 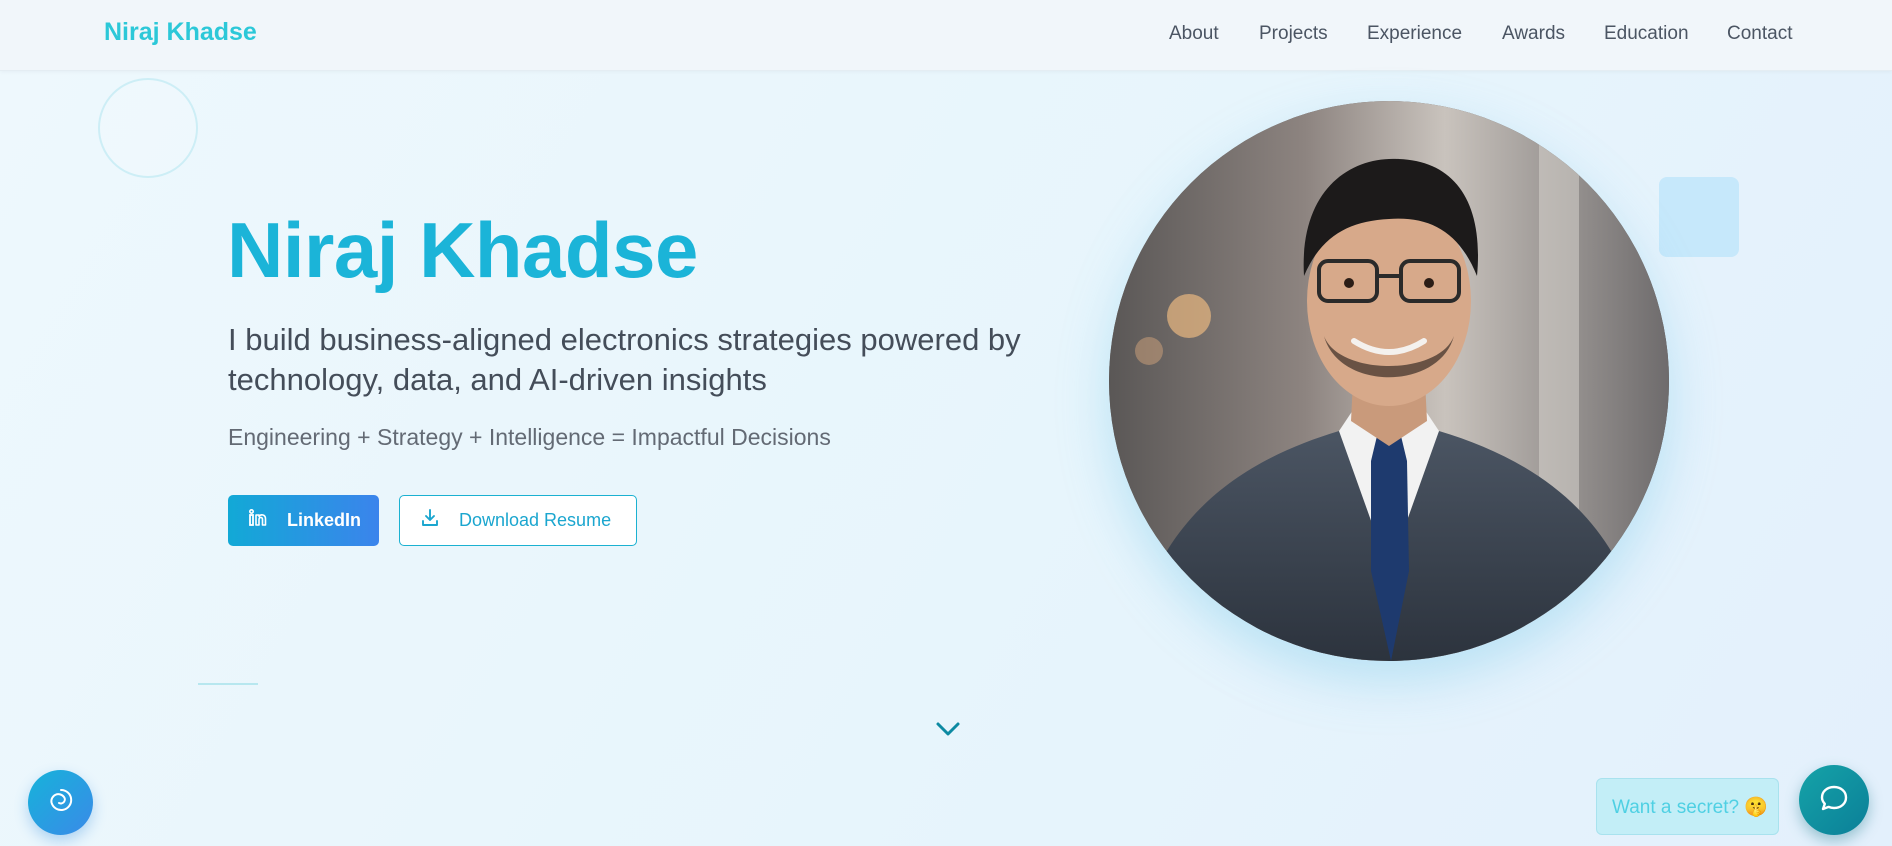 I want to click on secret-prompt: Want a secret? 🤫, so click(x=1687, y=806).